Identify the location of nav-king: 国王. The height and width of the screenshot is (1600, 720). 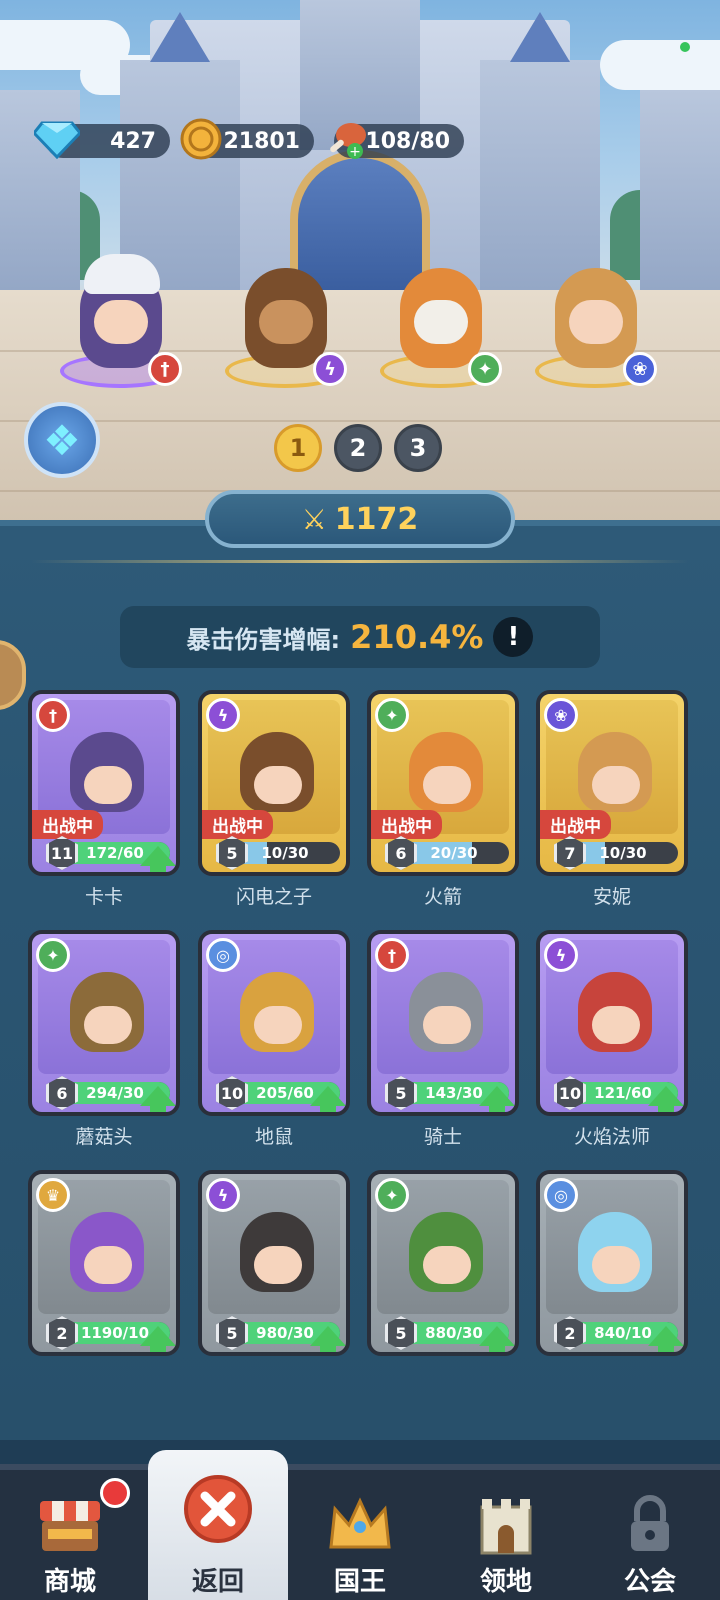
(360, 1535).